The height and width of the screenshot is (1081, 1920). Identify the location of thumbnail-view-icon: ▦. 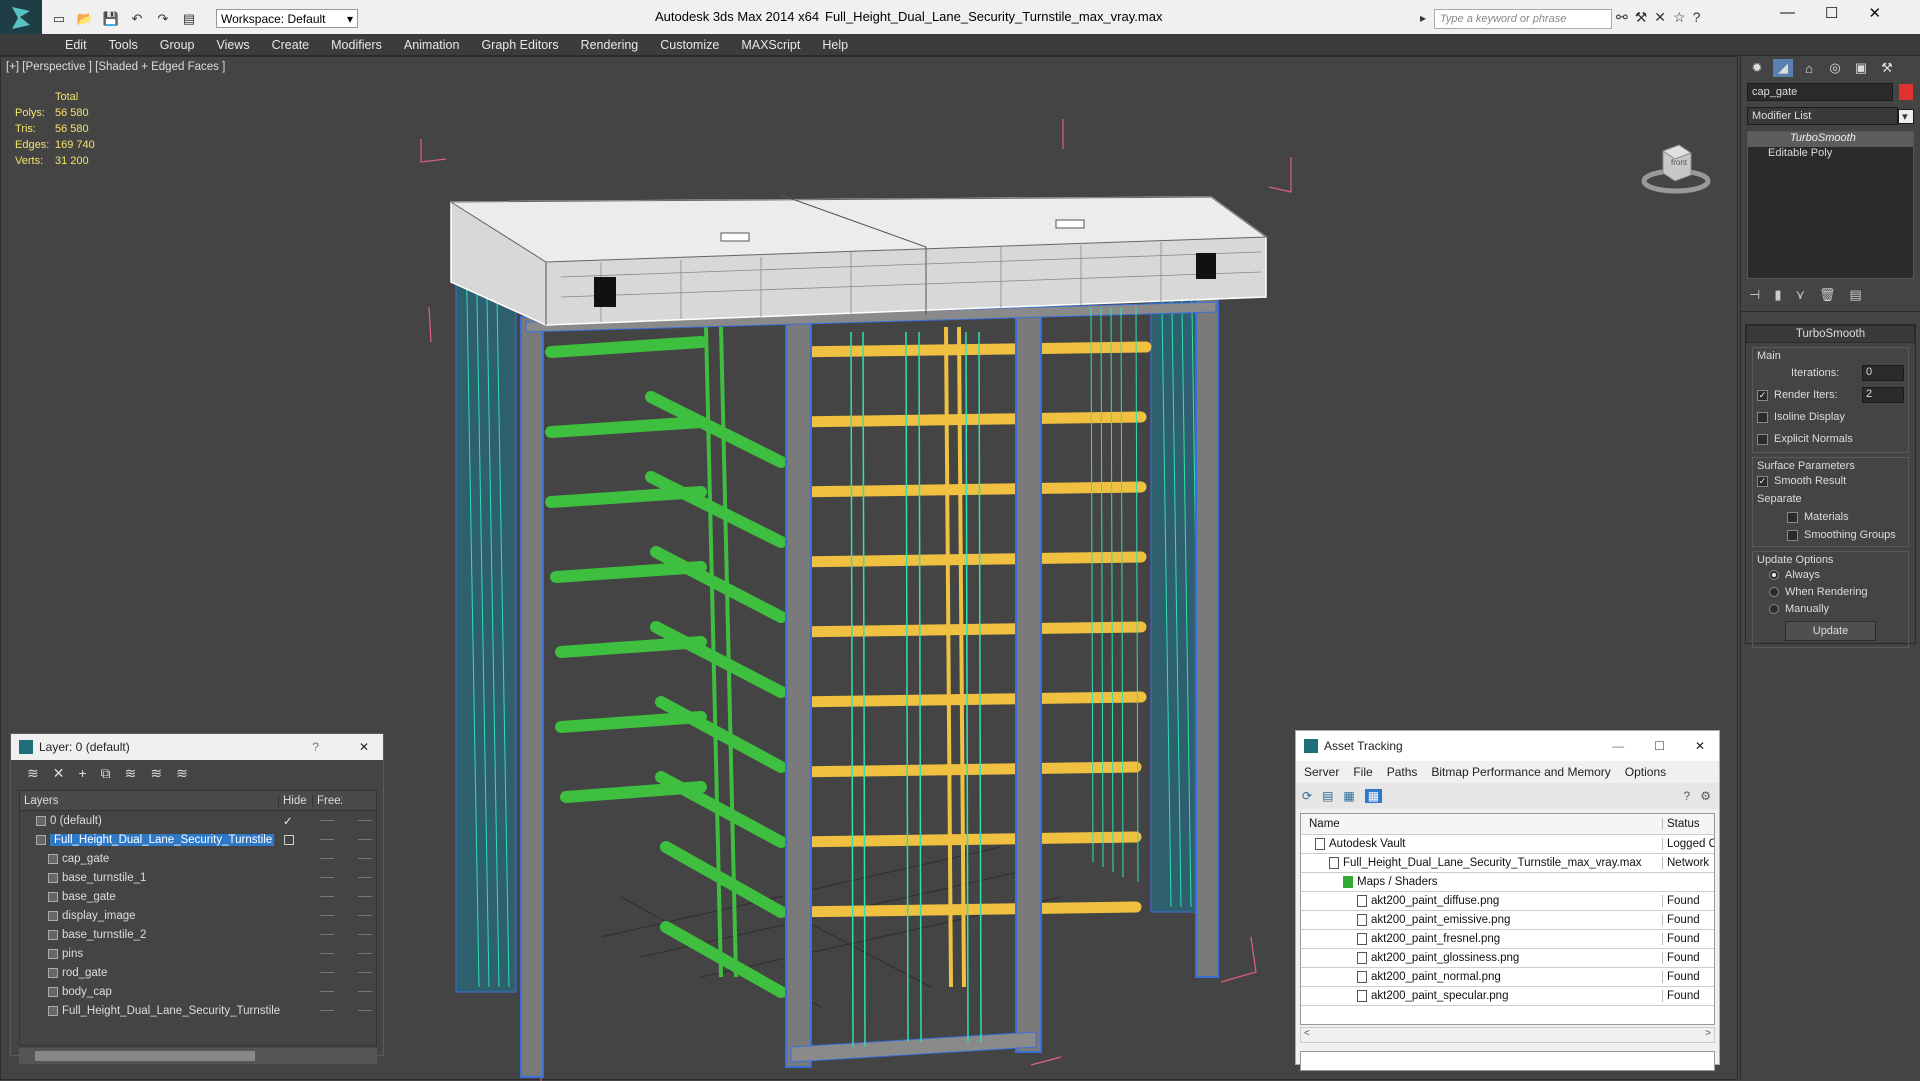
(1348, 796).